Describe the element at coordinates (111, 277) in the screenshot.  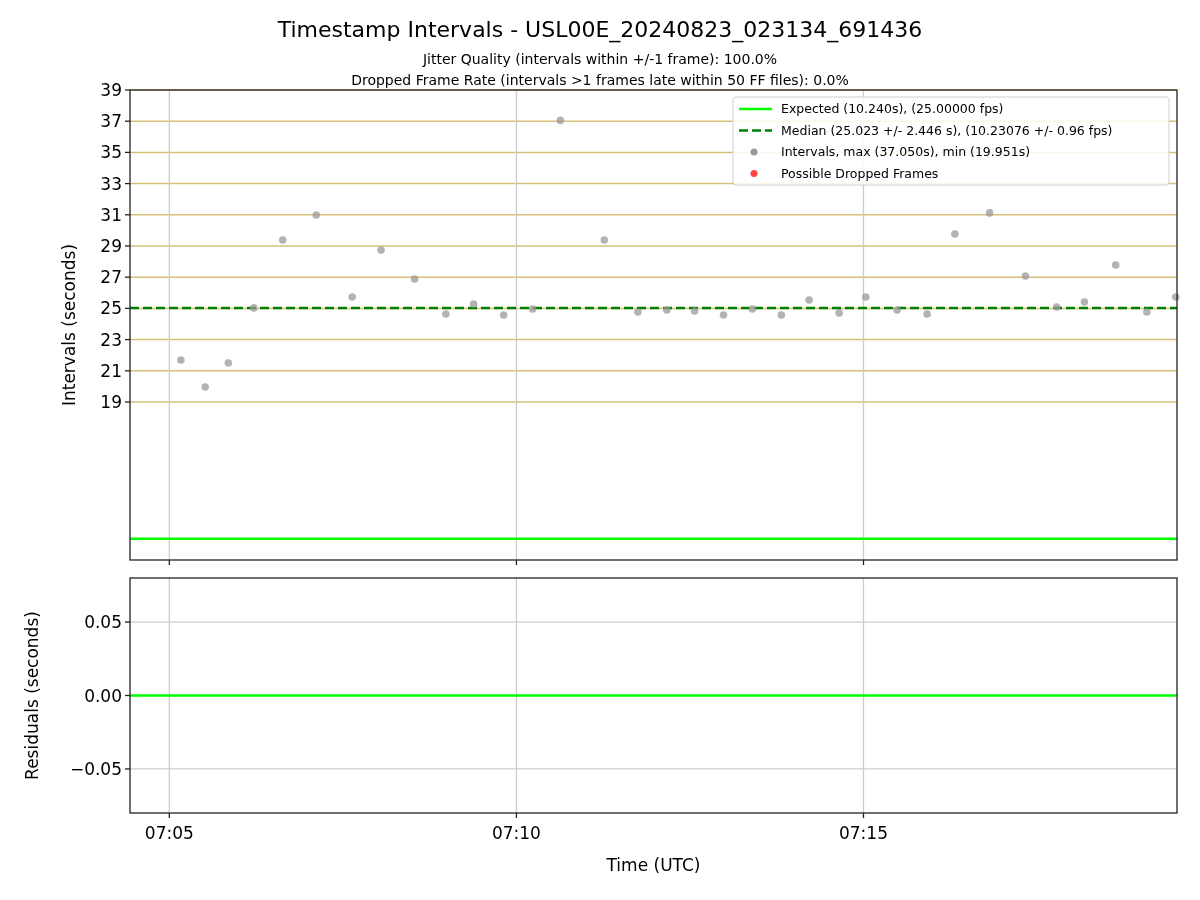
I see `tick-label: 27` at that location.